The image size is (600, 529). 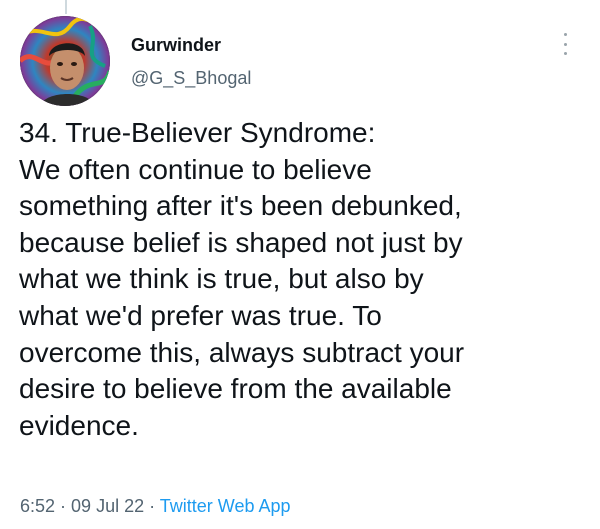 I want to click on tweet-text-line: something after it's been debunked,, so click(x=240, y=206).